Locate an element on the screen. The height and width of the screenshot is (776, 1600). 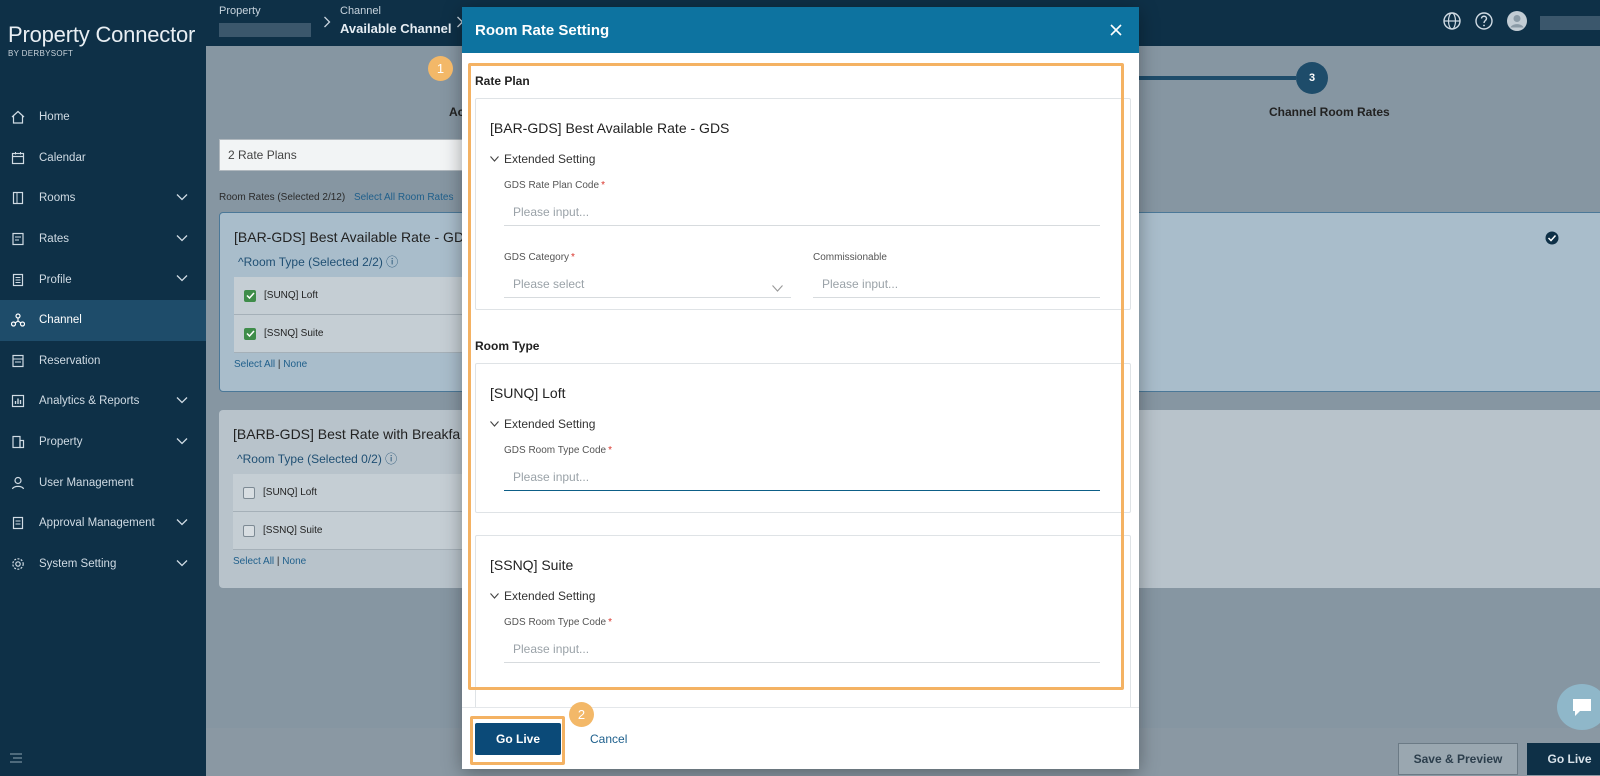
rate-plan-section-title: Rate Plan is located at coordinates (502, 81).